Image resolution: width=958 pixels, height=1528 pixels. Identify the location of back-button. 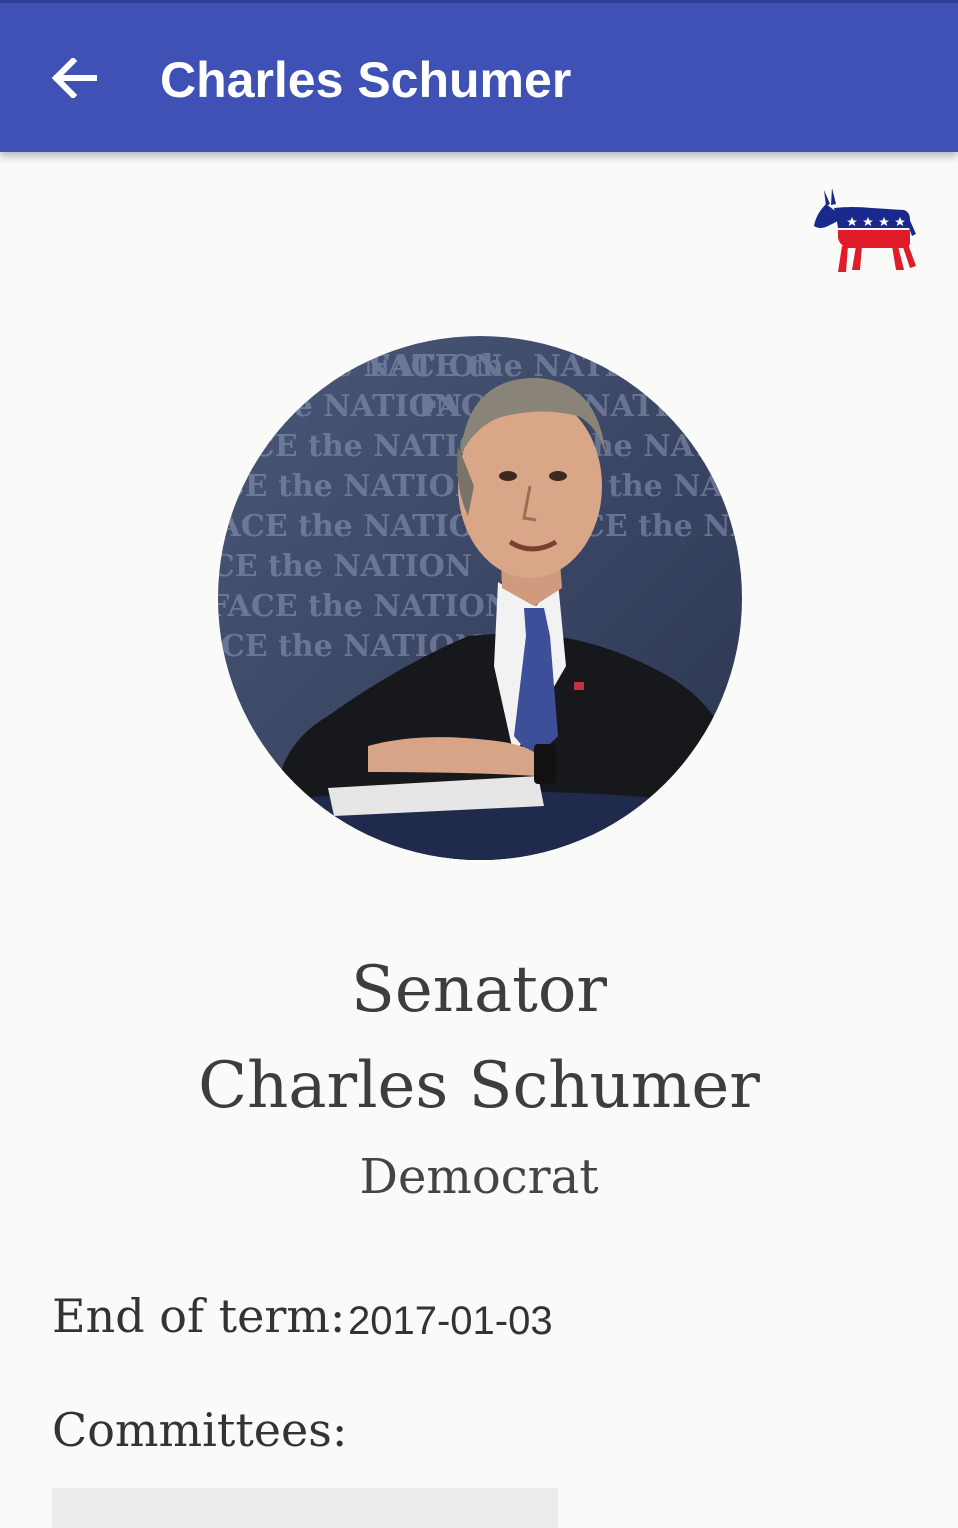
(74, 78).